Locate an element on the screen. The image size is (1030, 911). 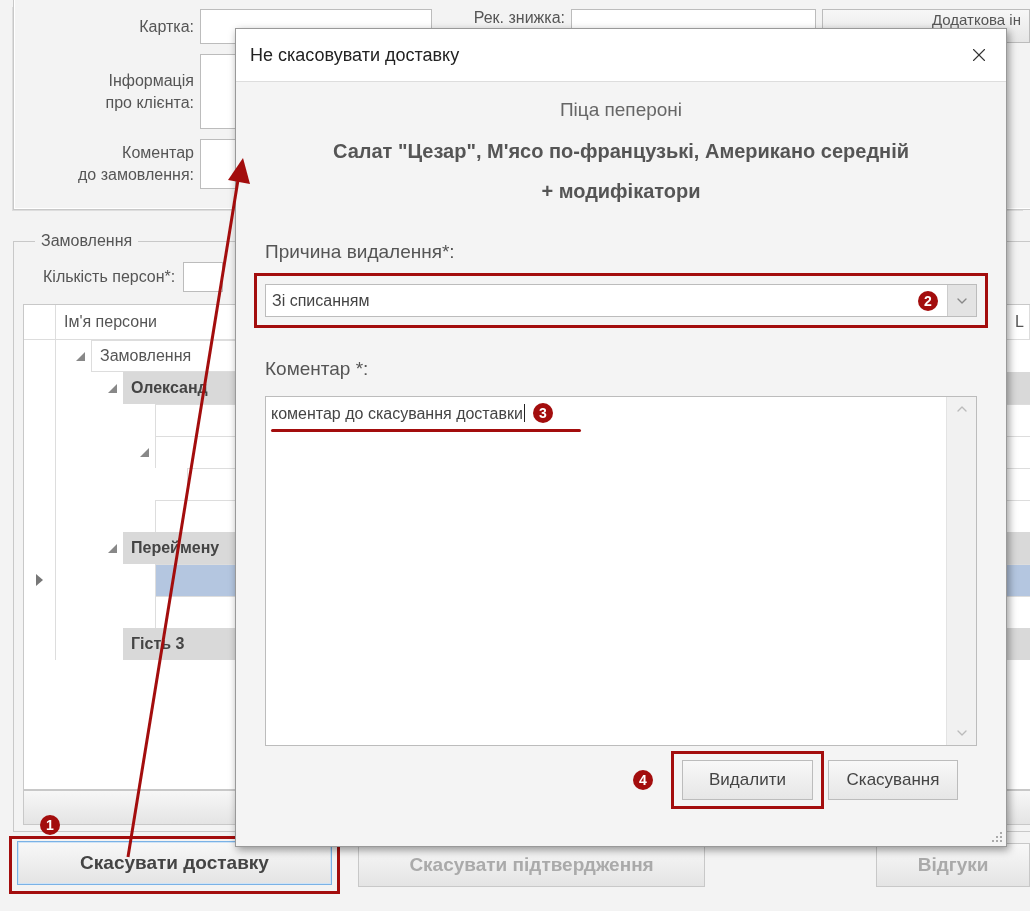
dialog-button: Скасування is located at coordinates (893, 780).